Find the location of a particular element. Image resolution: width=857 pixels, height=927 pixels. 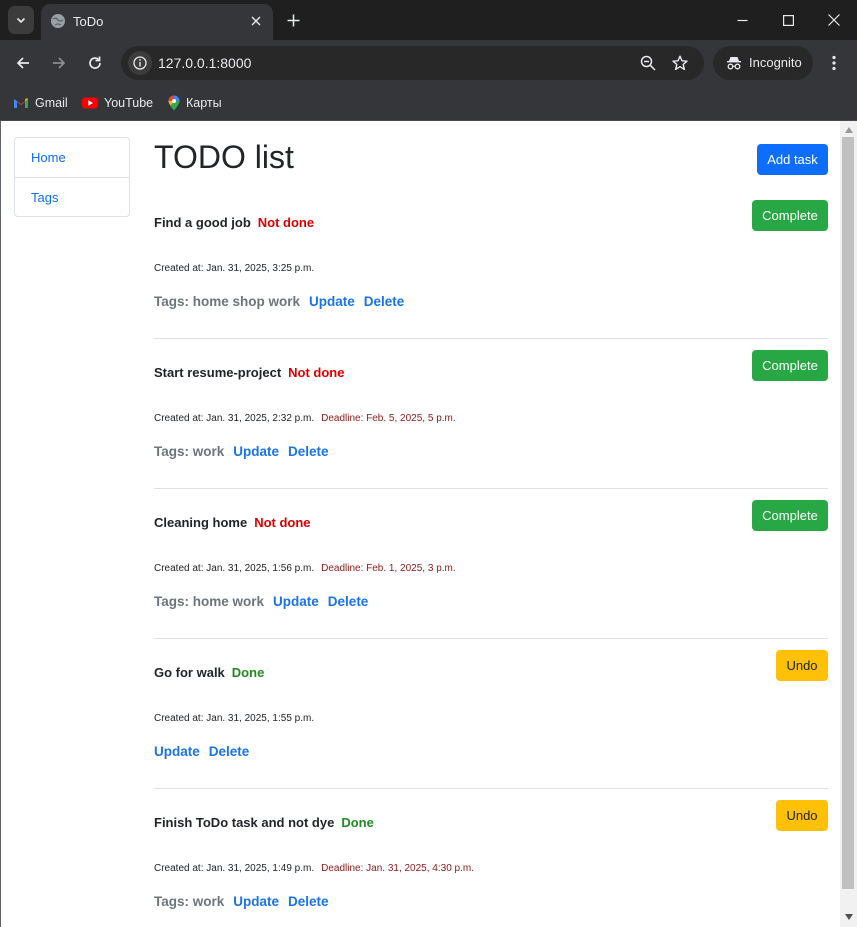

globe-icon is located at coordinates (58, 21).